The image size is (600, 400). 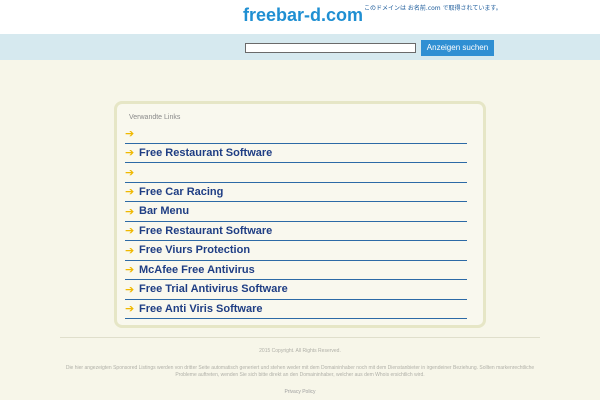 I want to click on search-bar: Anzeigen suchen, so click(x=300, y=47).